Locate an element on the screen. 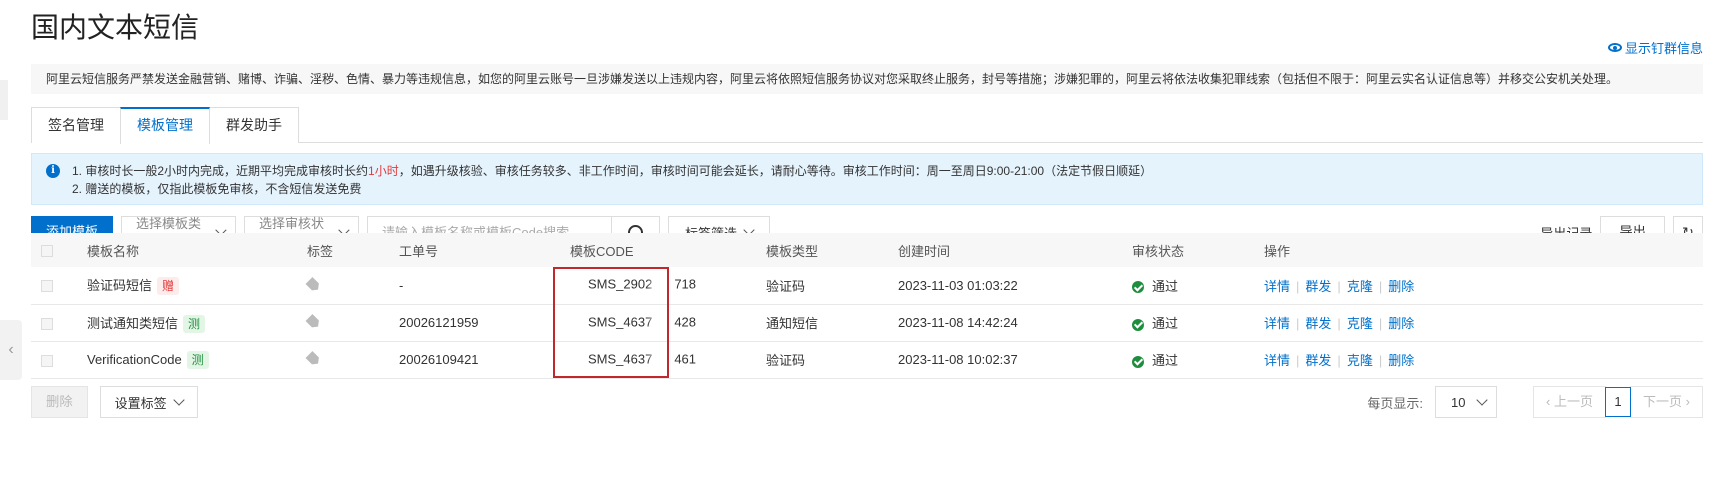 This screenshot has width=1718, height=497. column-header: 创建时间 is located at coordinates (1015, 250).